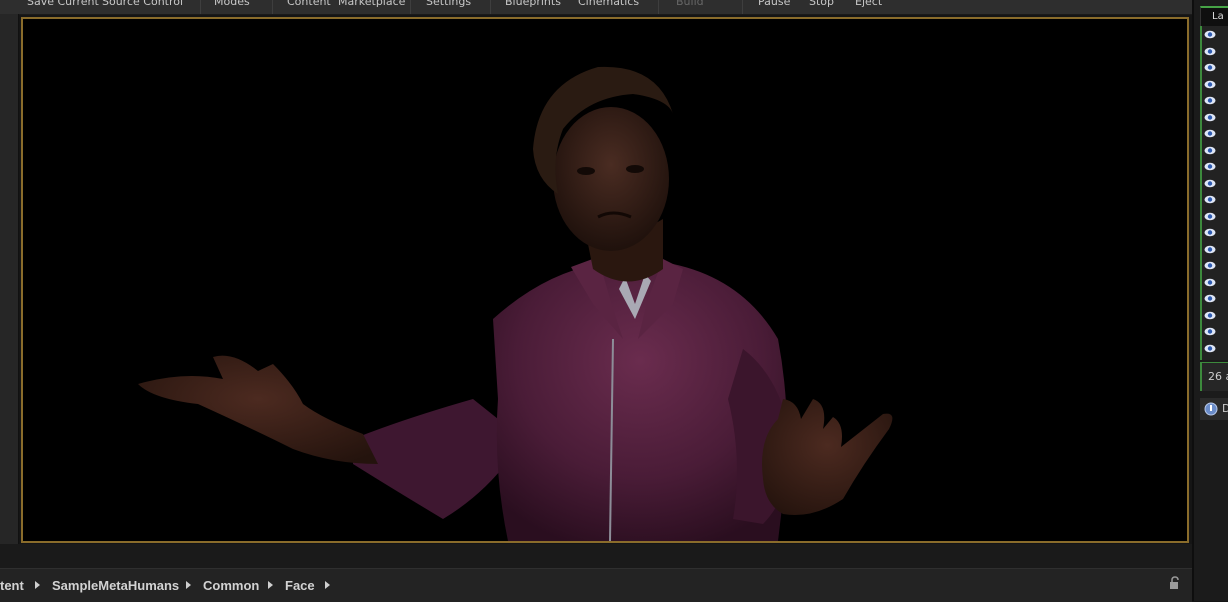 The width and height of the screenshot is (1228, 602). I want to click on actor-count-text: 26 a, so click(1218, 376).